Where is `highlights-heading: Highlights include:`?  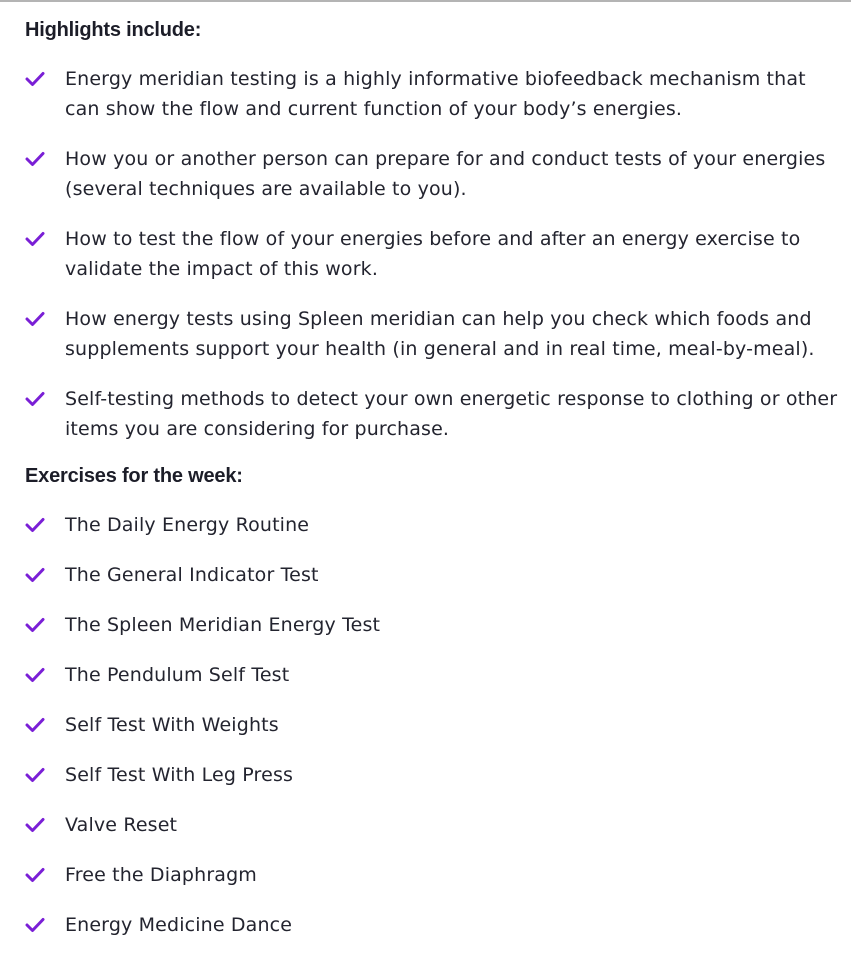
highlights-heading: Highlights include: is located at coordinates (113, 30).